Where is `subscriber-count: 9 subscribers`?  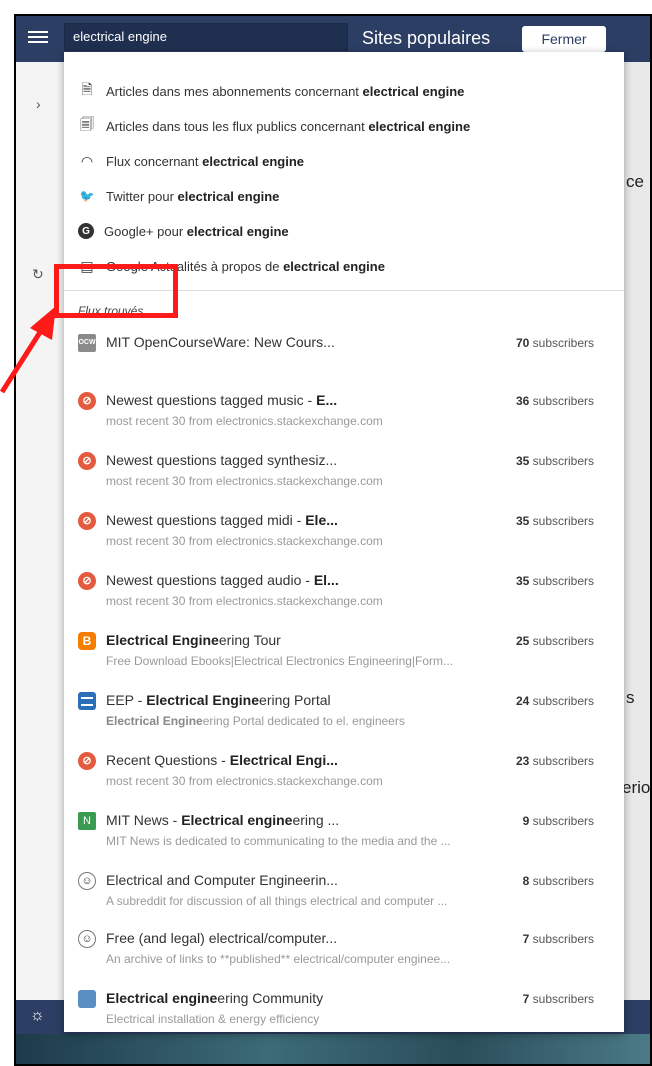
subscriber-count: 9 subscribers is located at coordinates (558, 821).